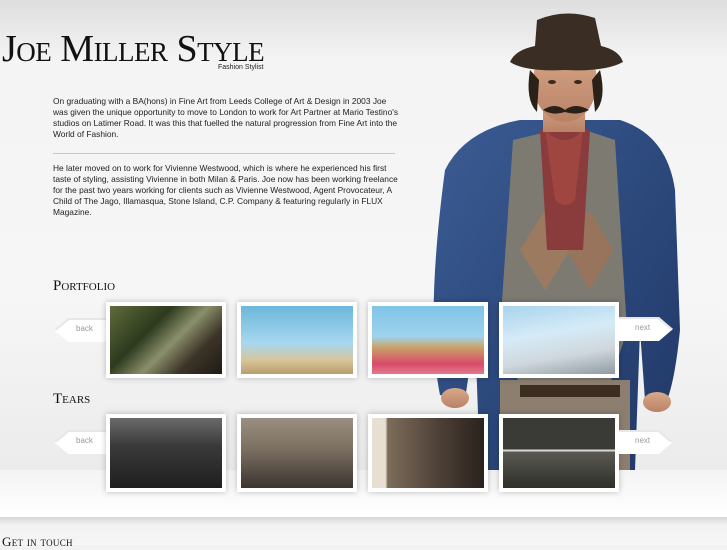  What do you see at coordinates (84, 328) in the screenshot?
I see `portfolio-back-label: back` at bounding box center [84, 328].